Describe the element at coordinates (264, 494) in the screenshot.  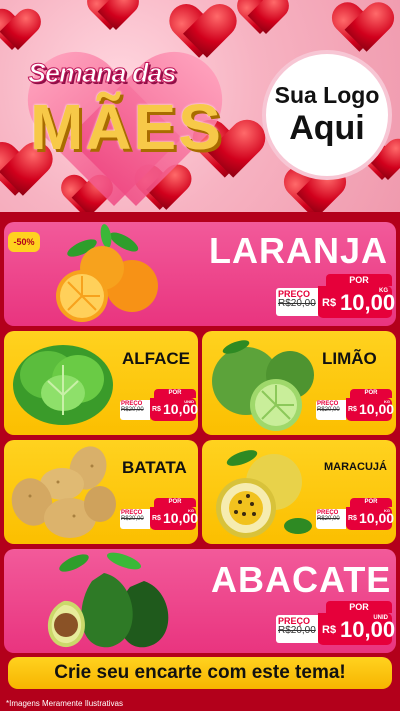
I see `passion-fruit-icon` at that location.